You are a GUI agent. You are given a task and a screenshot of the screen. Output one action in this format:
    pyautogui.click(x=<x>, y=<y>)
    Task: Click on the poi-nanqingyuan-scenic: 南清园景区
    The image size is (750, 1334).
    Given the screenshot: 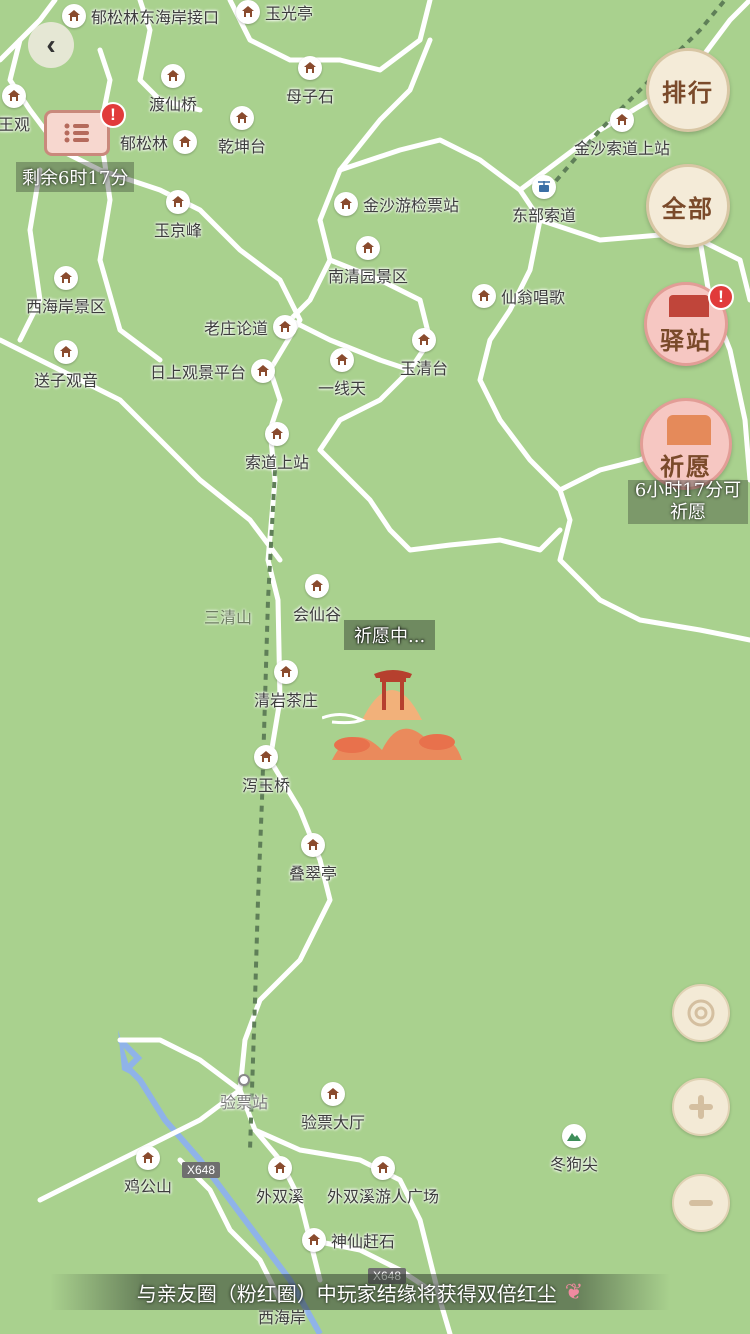 What is the action you would take?
    pyautogui.click(x=368, y=261)
    